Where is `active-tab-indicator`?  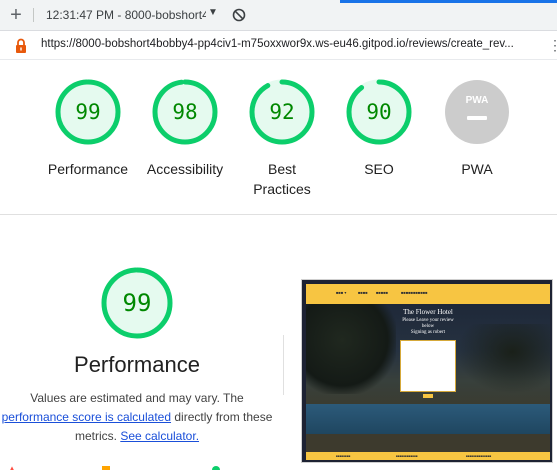
active-tab-indicator is located at coordinates (448, 1).